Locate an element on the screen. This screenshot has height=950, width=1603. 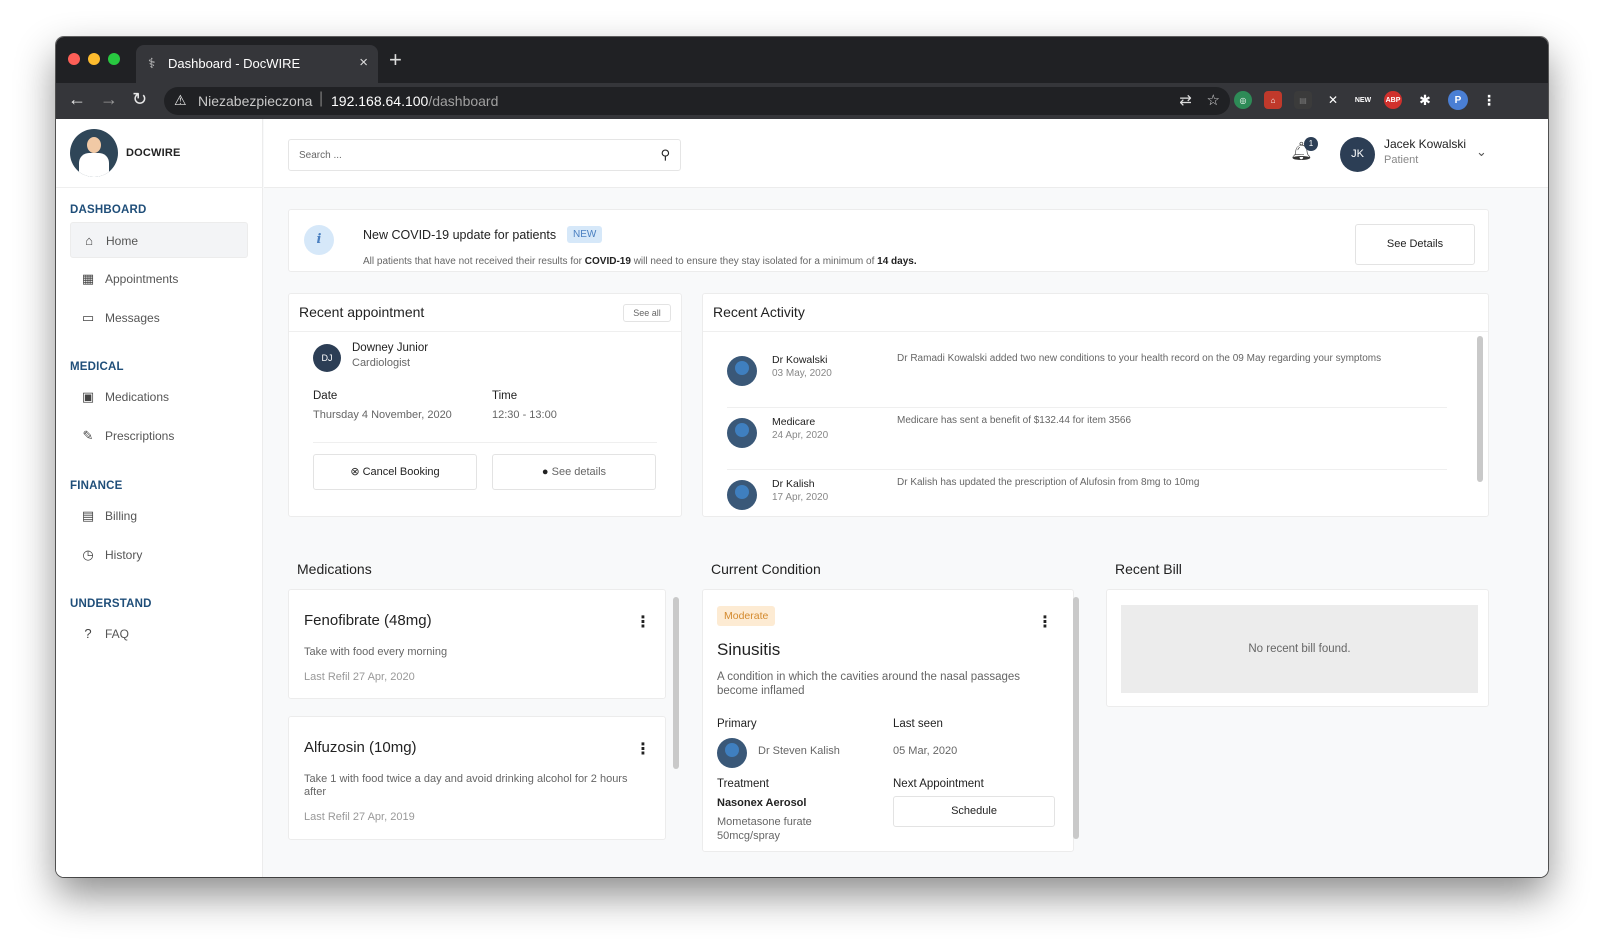
search-icon: ⚲ is located at coordinates (665, 155).